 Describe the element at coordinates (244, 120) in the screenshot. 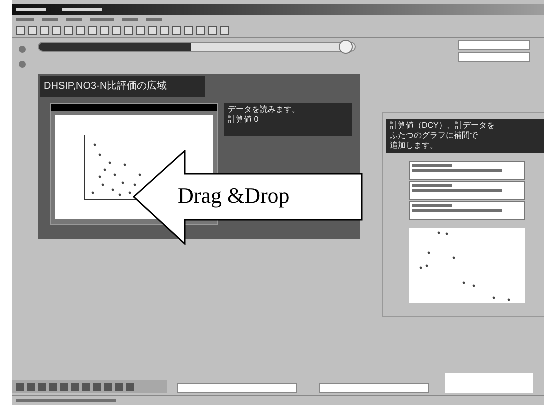

I see `panel-note-line: 計算値 0` at that location.